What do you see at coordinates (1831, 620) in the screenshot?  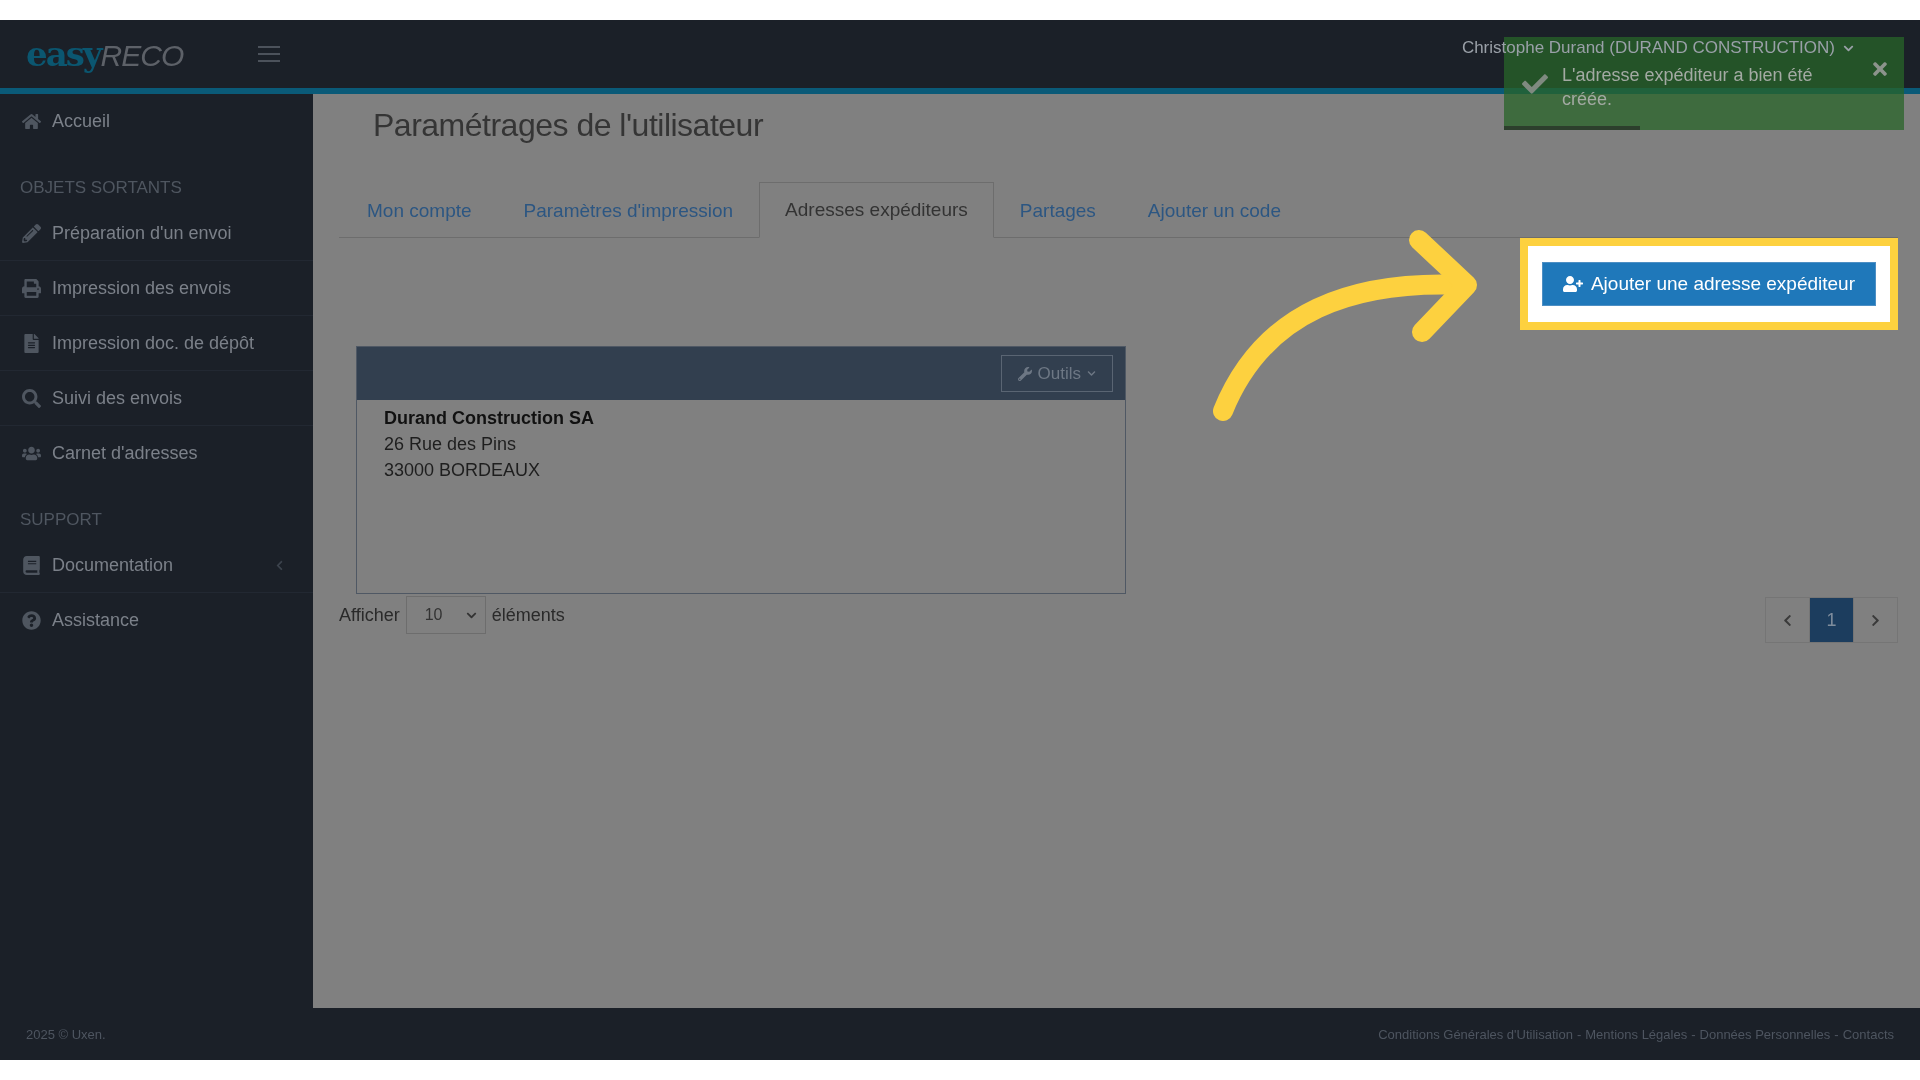 I see `page-button: 1` at bounding box center [1831, 620].